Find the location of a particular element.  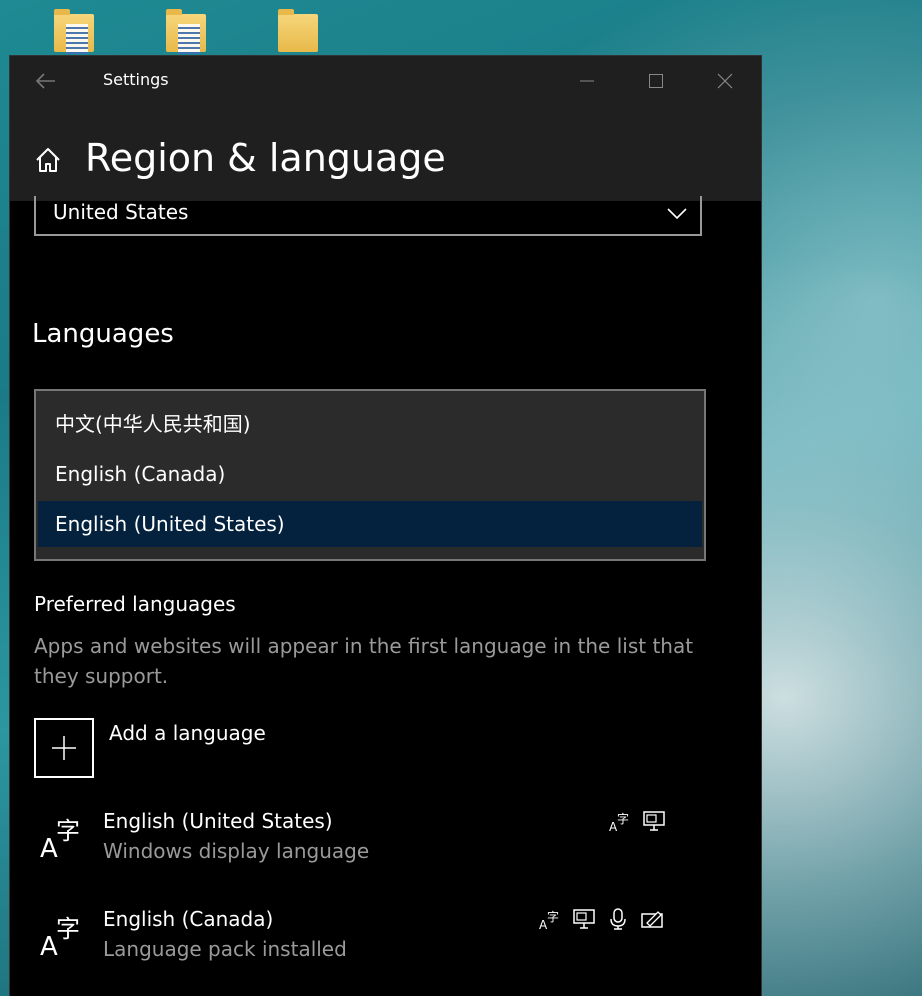

close-icon is located at coordinates (725, 81).